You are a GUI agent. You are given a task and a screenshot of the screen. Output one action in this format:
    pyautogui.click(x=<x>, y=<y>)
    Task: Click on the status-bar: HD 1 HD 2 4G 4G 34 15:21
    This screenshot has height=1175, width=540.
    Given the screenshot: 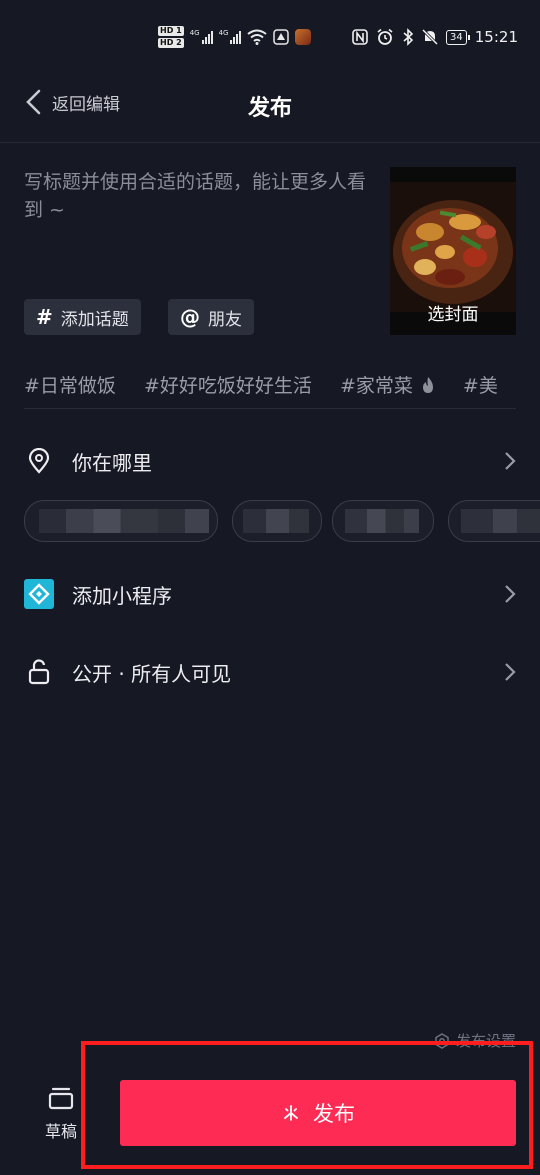 What is the action you would take?
    pyautogui.click(x=270, y=39)
    